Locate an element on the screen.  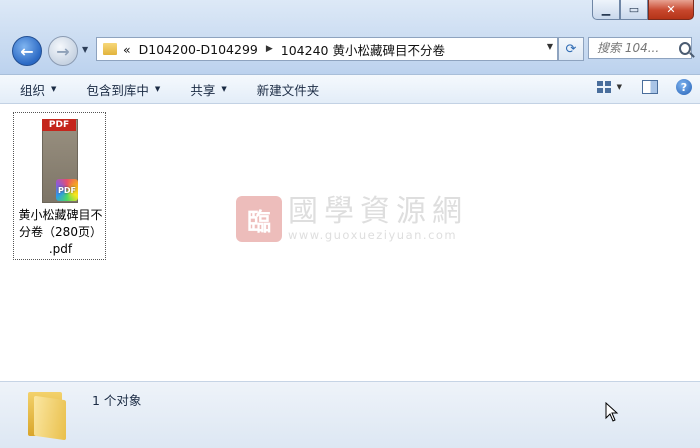
new-folder-button: 新建文件夹 is located at coordinates (288, 89).